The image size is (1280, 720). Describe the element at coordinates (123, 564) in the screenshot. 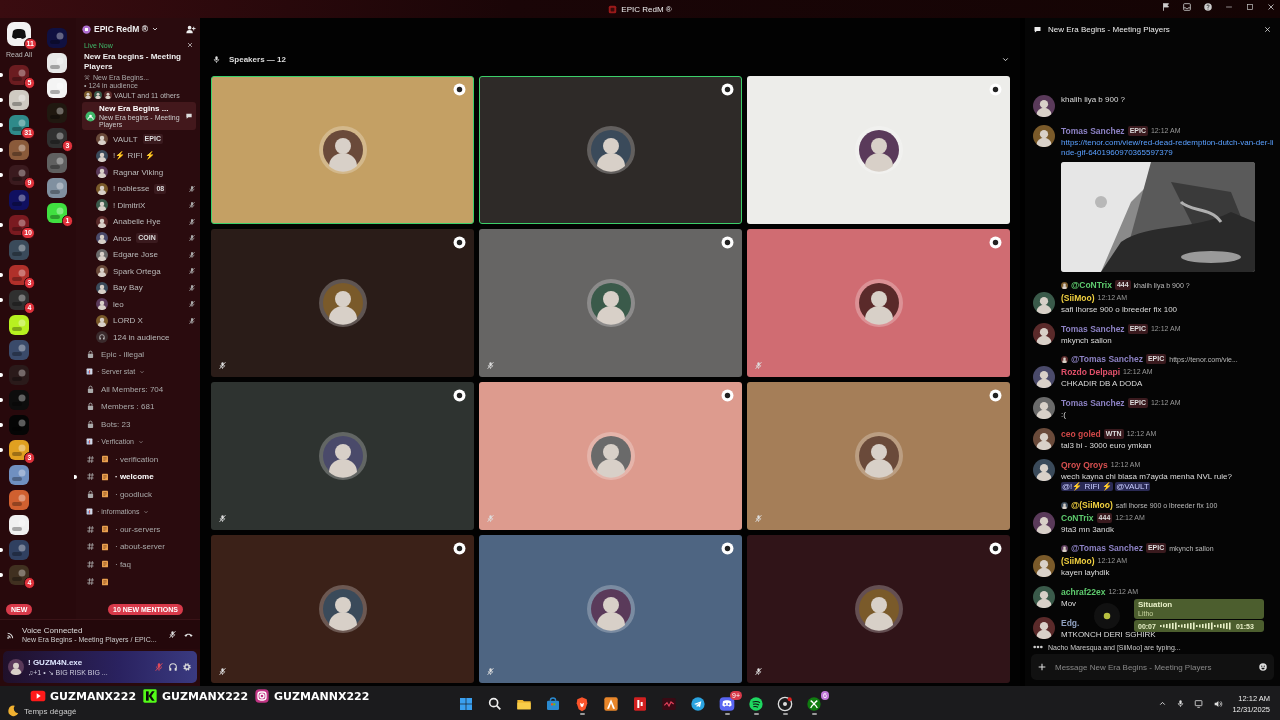

I see `channel-name: · faq` at that location.